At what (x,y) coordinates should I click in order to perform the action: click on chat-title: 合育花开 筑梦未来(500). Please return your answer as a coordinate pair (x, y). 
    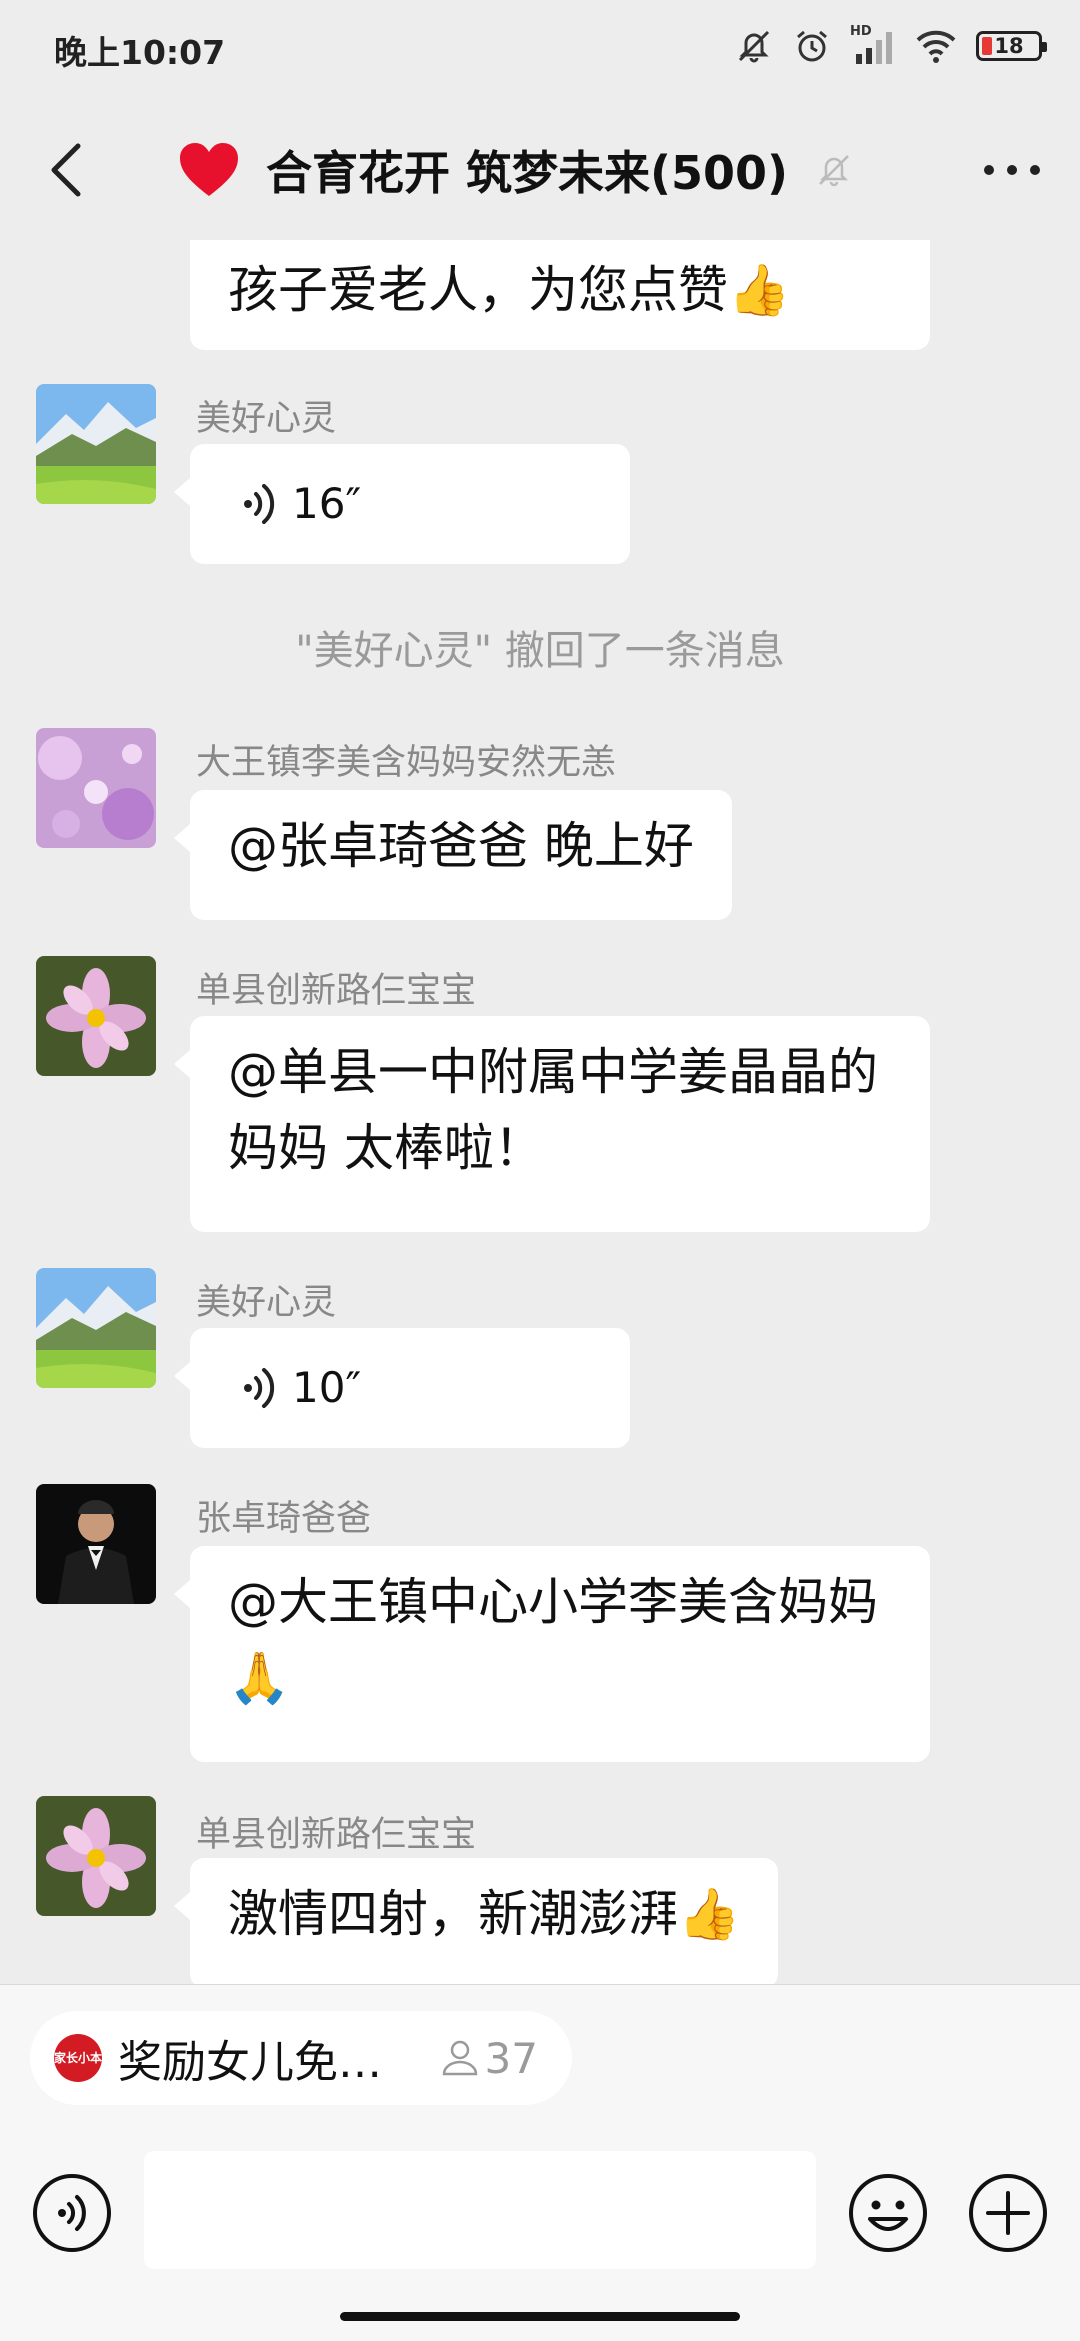
    Looking at the image, I should click on (527, 173).